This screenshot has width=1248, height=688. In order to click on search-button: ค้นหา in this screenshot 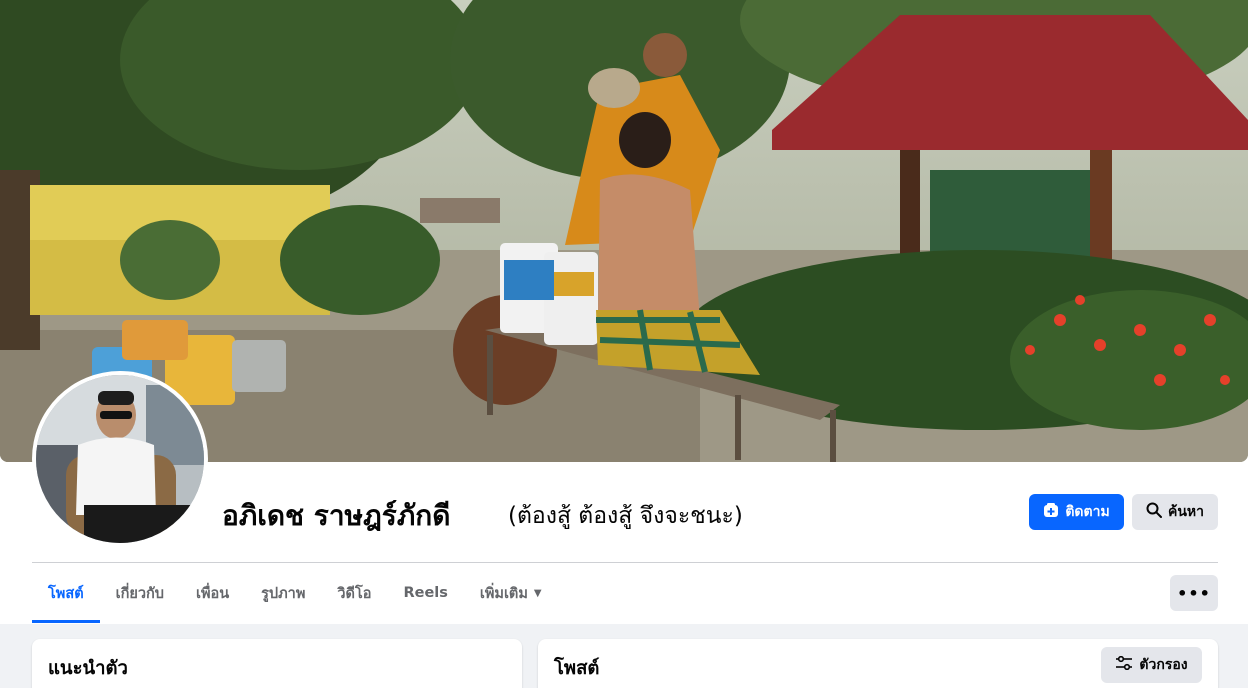, I will do `click(1175, 512)`.